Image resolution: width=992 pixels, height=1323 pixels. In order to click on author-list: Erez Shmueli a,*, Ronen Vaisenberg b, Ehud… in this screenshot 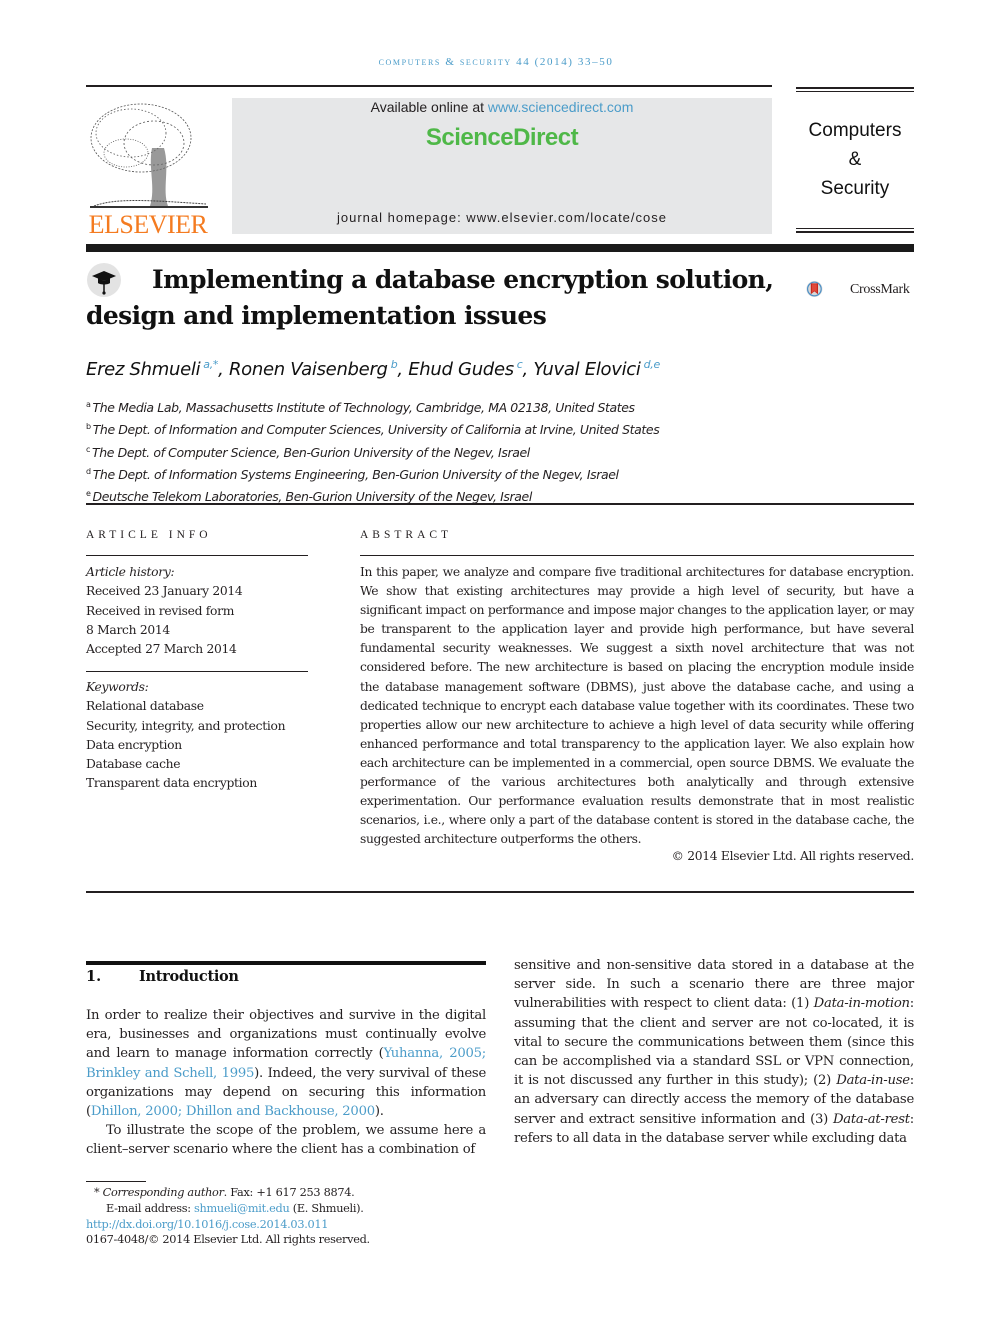, I will do `click(373, 369)`.